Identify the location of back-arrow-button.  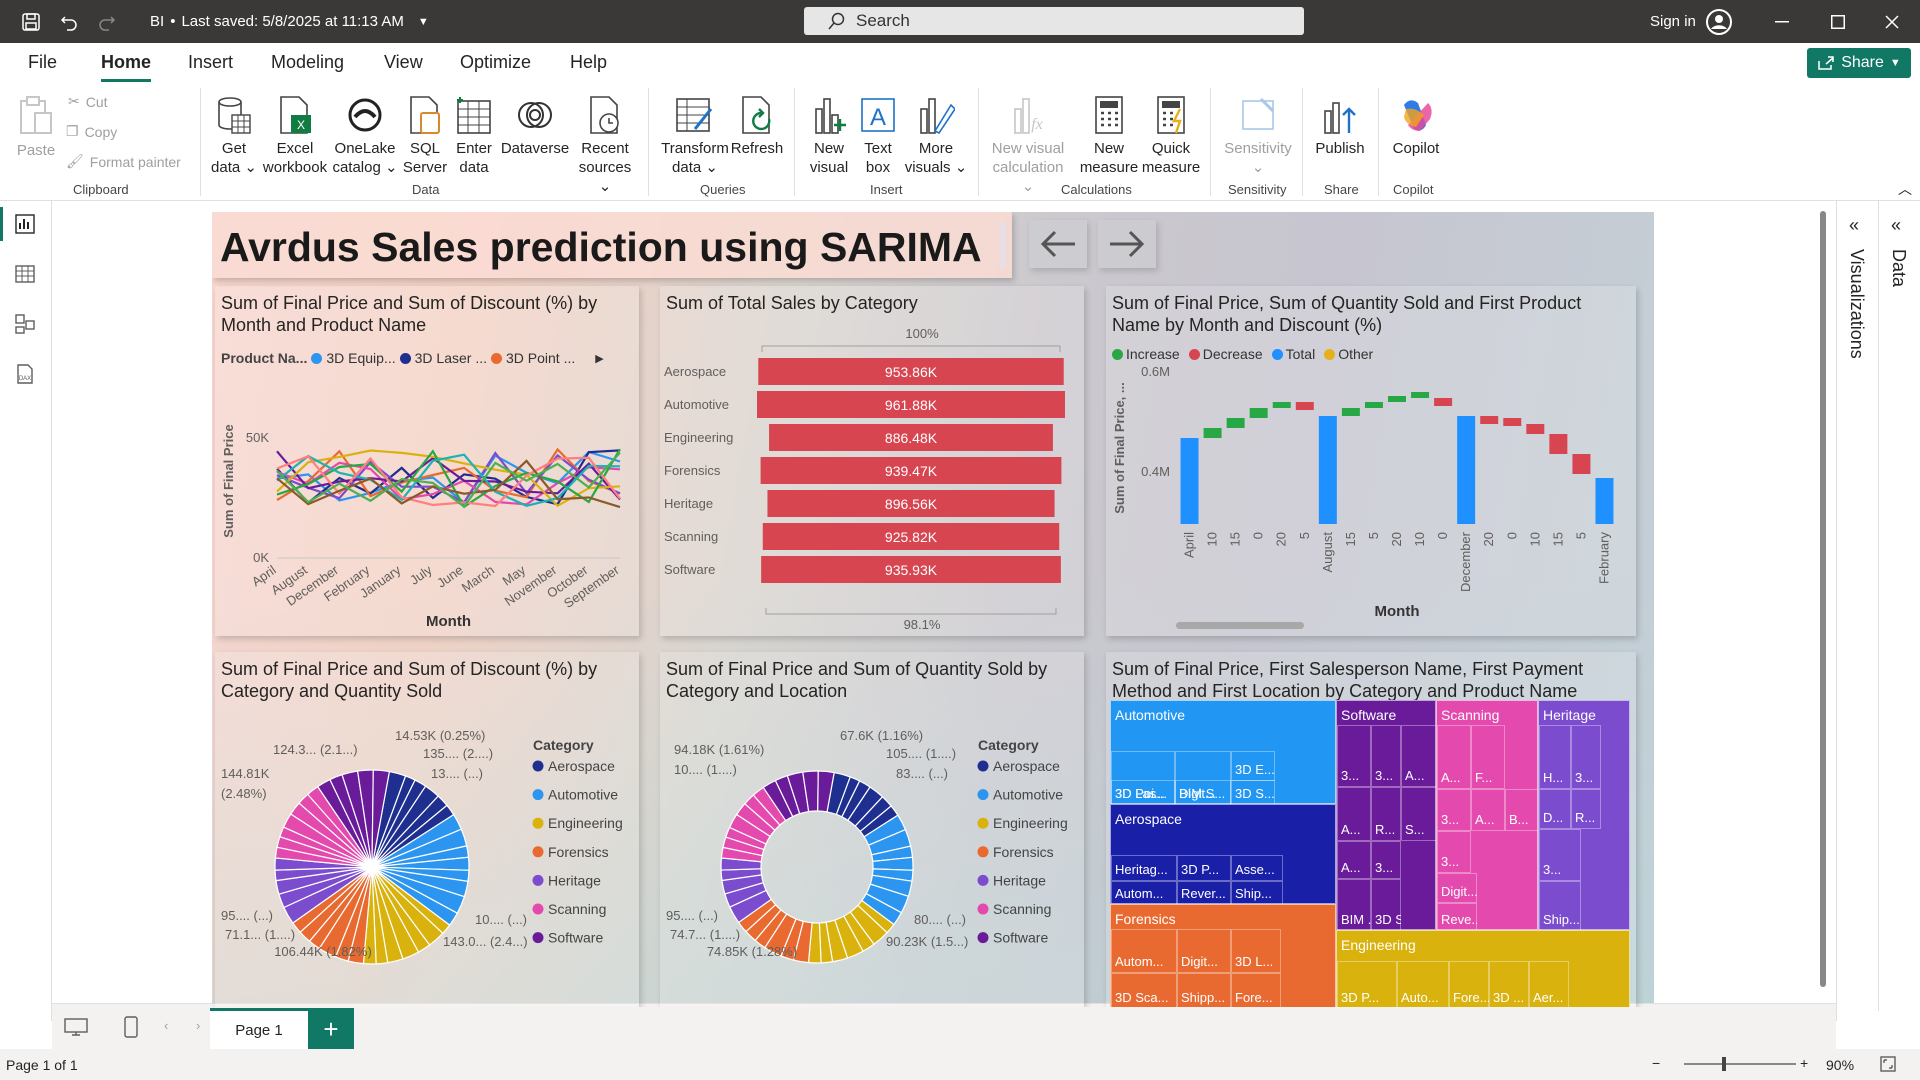
(1058, 244).